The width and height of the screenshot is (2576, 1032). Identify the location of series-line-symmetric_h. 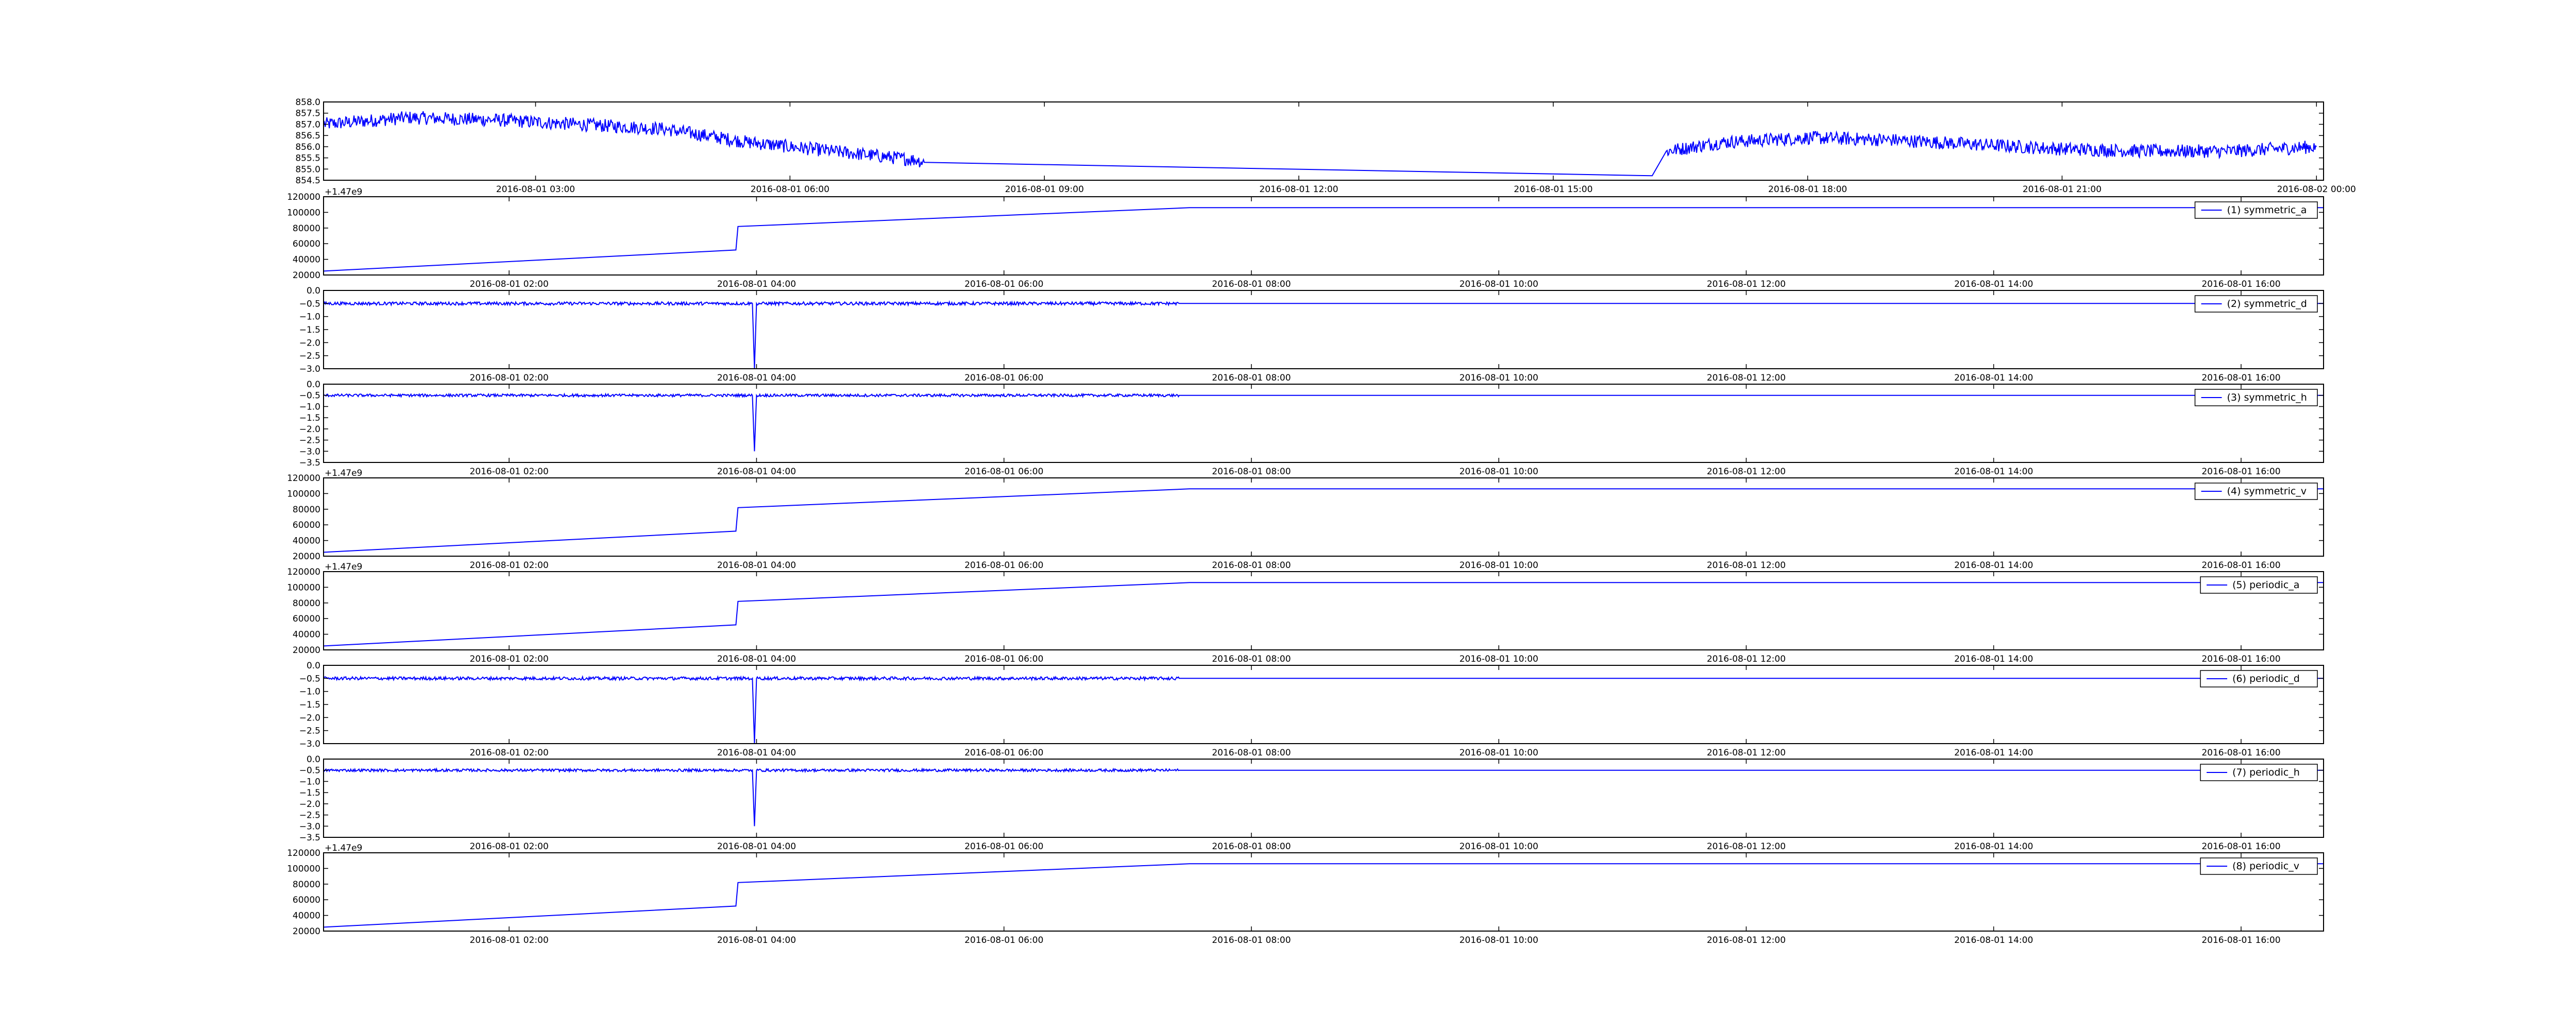
(1324, 422).